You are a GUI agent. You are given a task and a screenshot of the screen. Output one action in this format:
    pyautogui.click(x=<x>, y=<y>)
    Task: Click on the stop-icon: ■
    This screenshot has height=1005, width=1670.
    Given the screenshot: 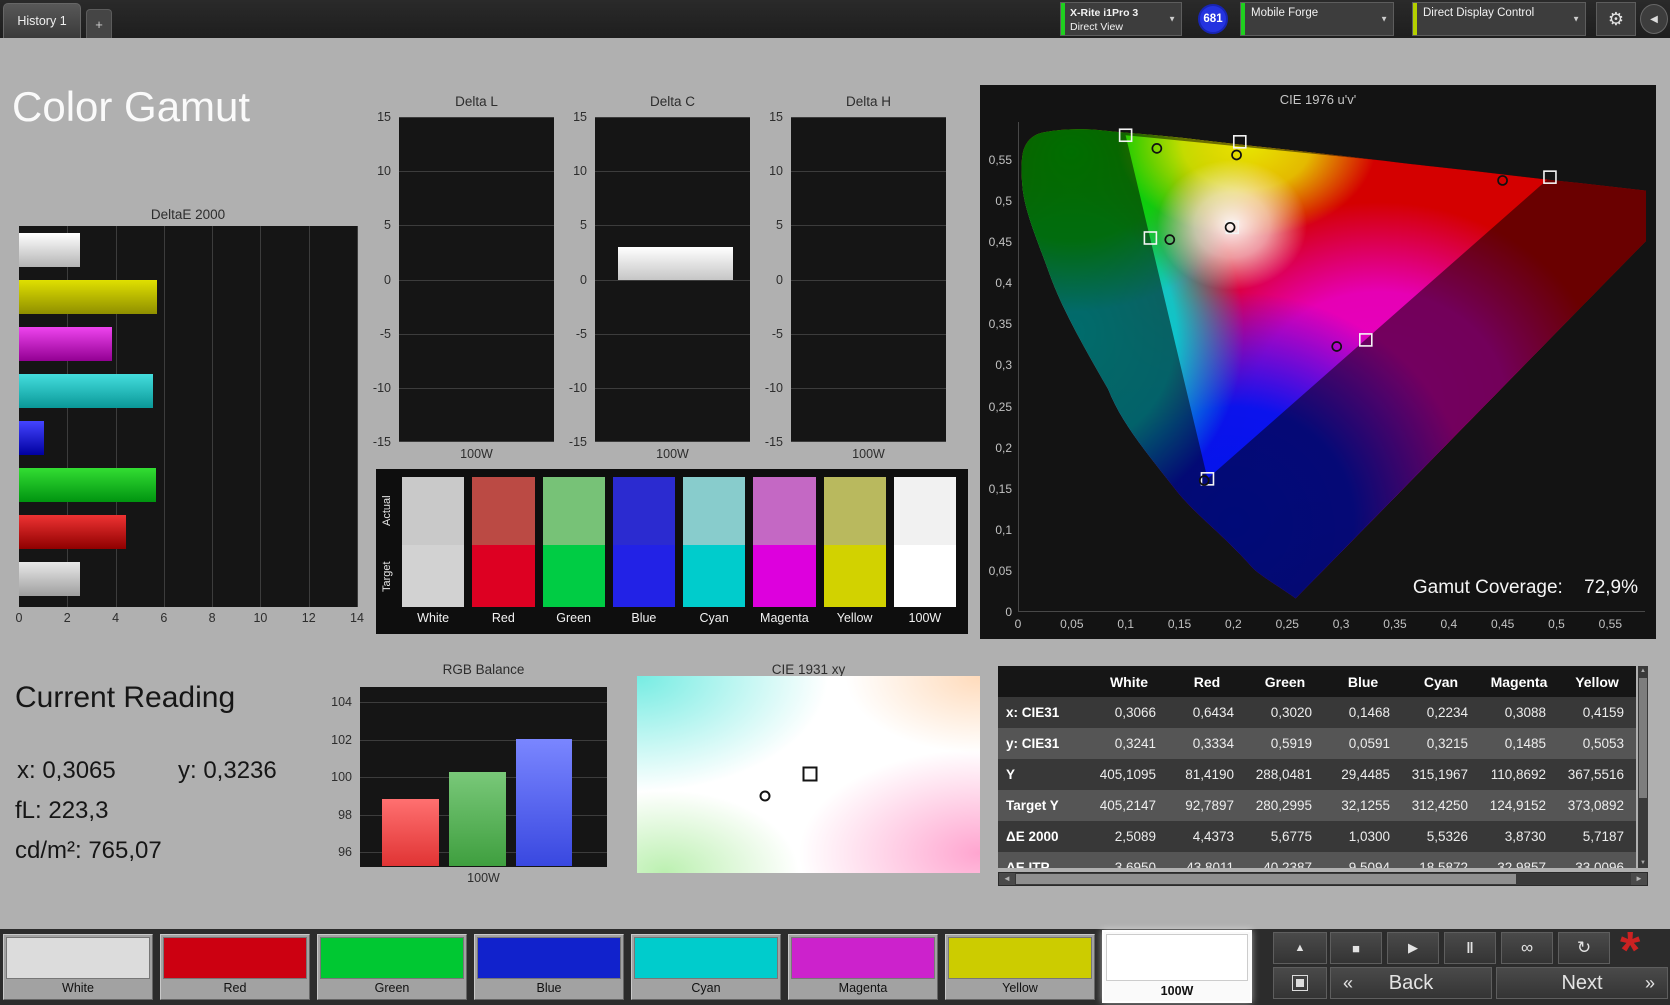 What is the action you would take?
    pyautogui.click(x=1356, y=948)
    